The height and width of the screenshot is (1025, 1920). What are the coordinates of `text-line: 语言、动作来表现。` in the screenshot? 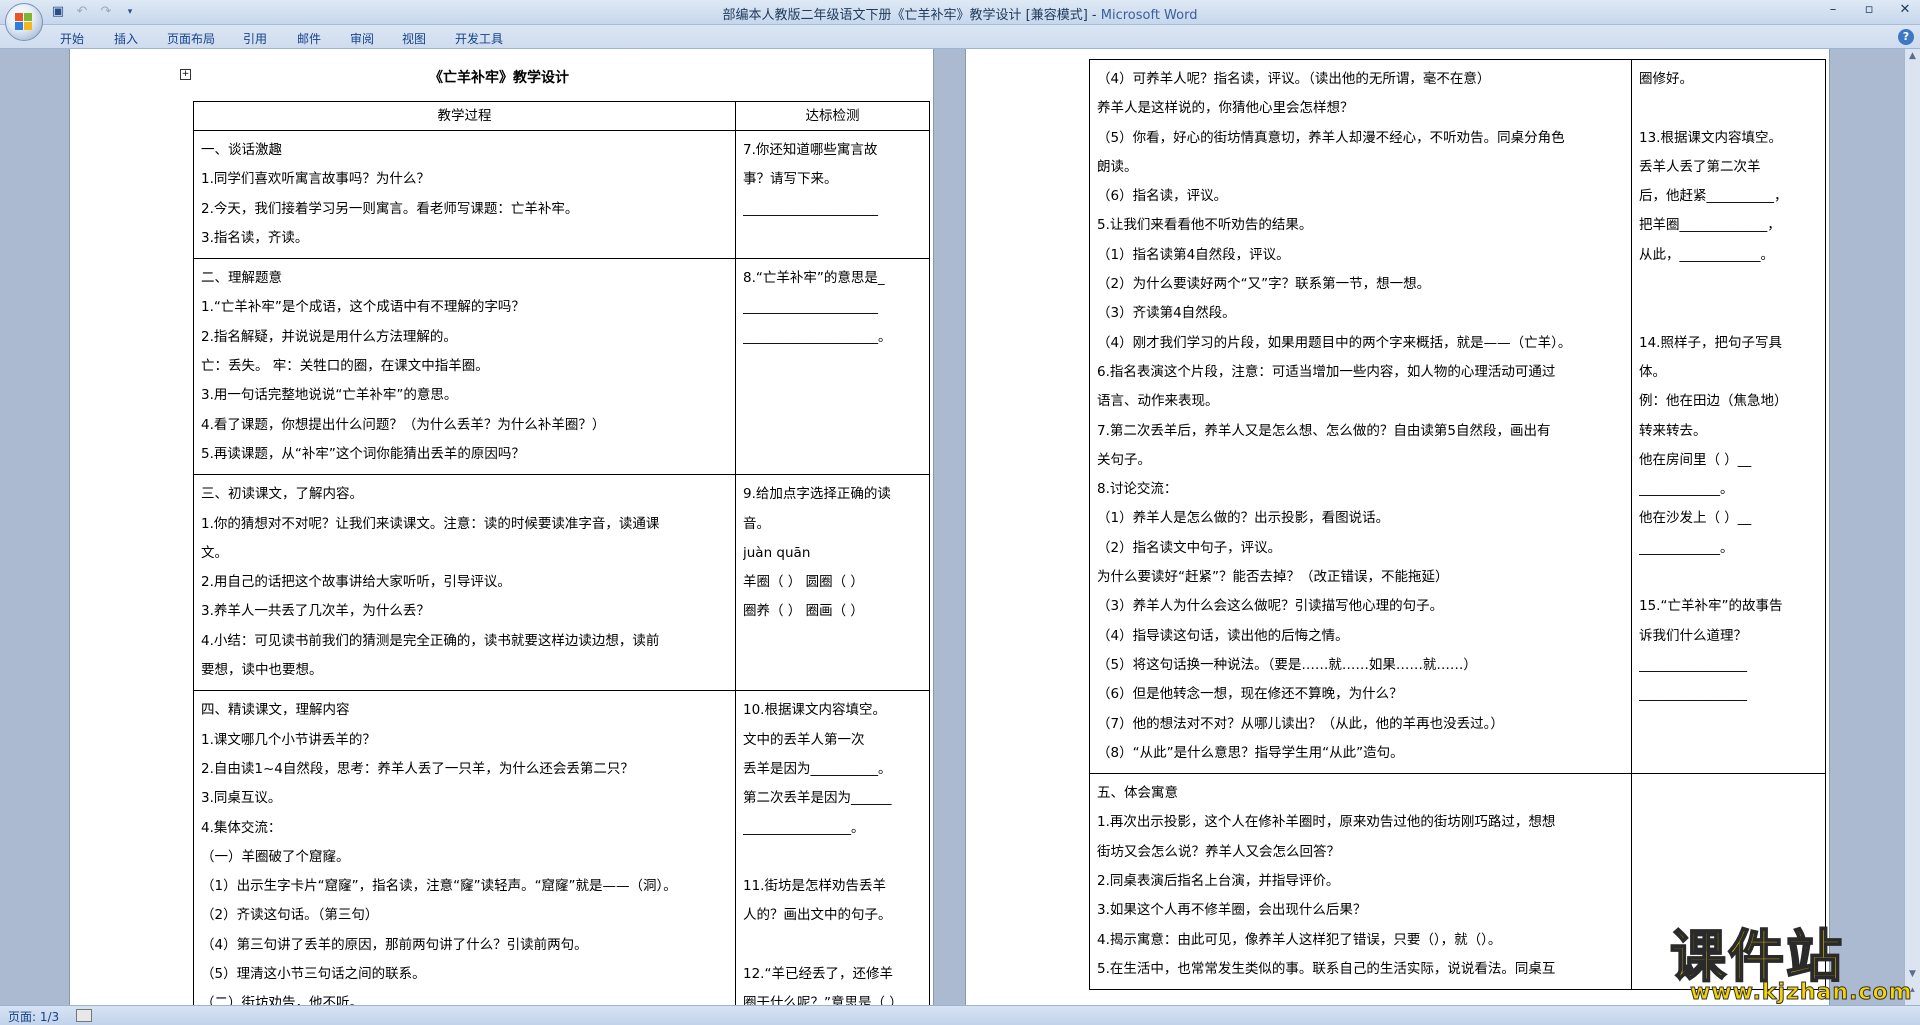 It's located at (1158, 401).